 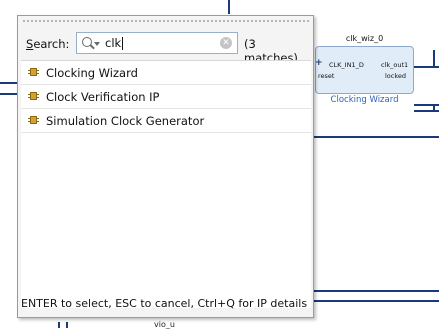 I want to click on search-row: Search: clk ✕ (3 matches), so click(x=165, y=47).